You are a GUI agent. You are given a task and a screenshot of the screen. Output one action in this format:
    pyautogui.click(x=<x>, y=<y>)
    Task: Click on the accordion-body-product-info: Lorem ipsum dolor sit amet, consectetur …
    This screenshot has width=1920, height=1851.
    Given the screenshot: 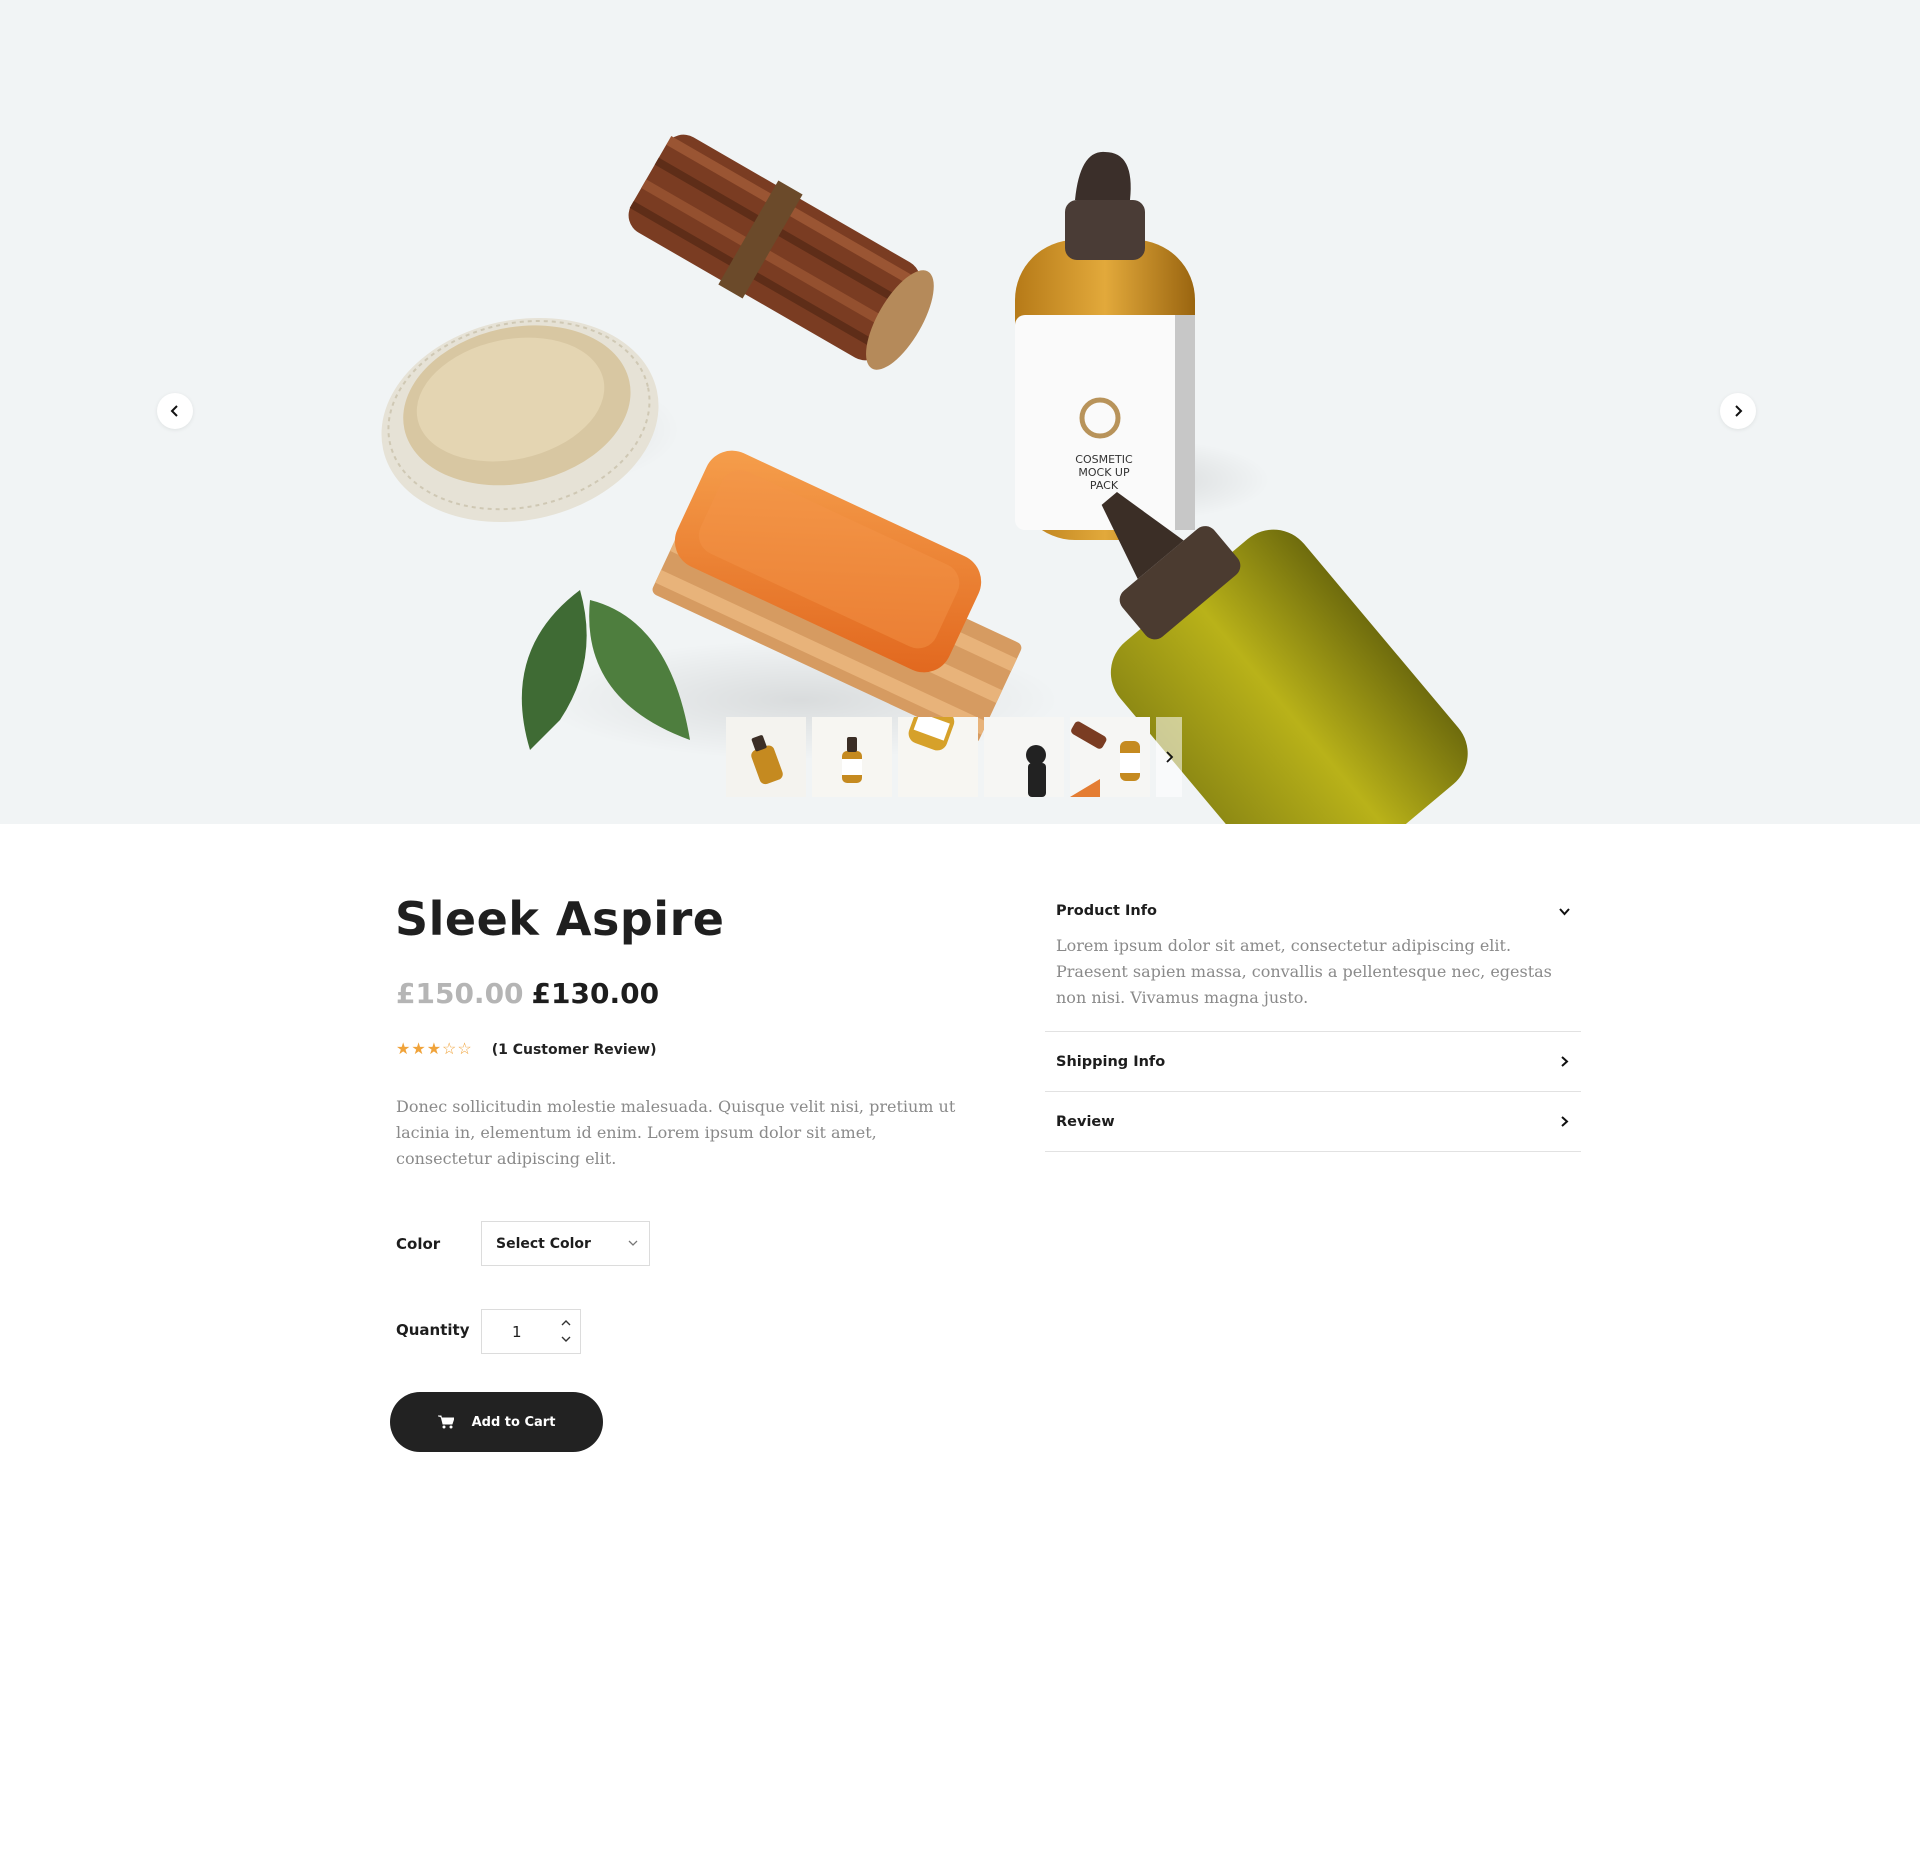 What is the action you would take?
    pyautogui.click(x=1304, y=971)
    